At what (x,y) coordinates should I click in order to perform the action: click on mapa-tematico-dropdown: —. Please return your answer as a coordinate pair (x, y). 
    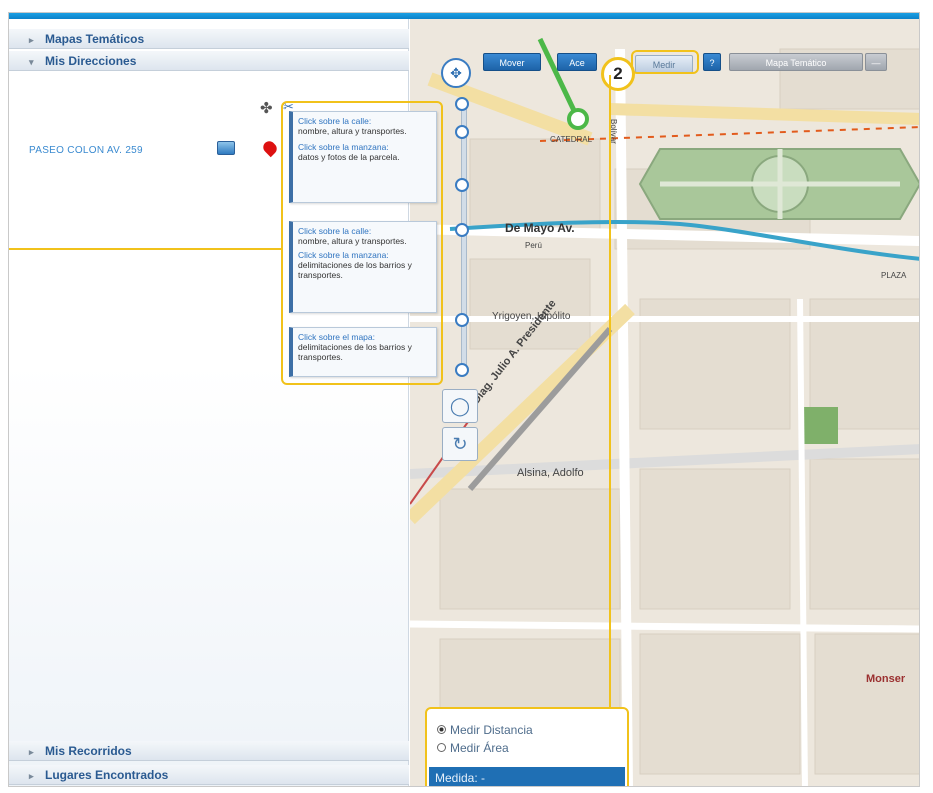
    Looking at the image, I should click on (876, 62).